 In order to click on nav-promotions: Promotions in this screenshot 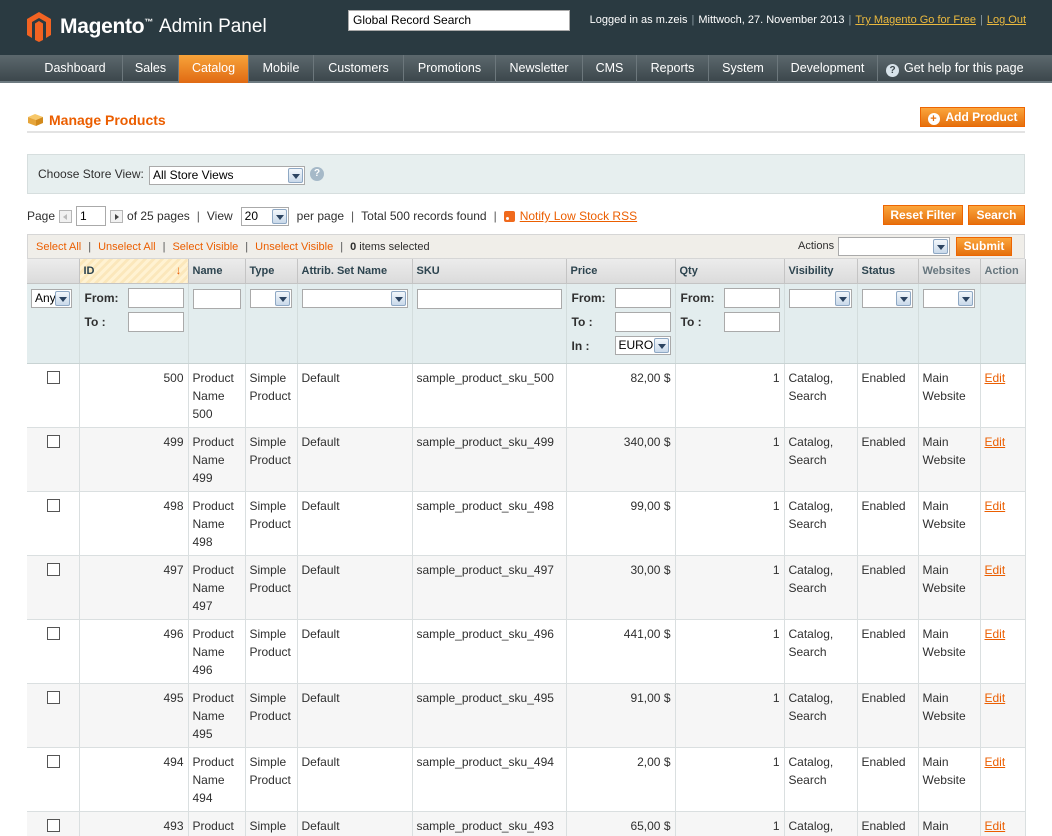, I will do `click(450, 69)`.